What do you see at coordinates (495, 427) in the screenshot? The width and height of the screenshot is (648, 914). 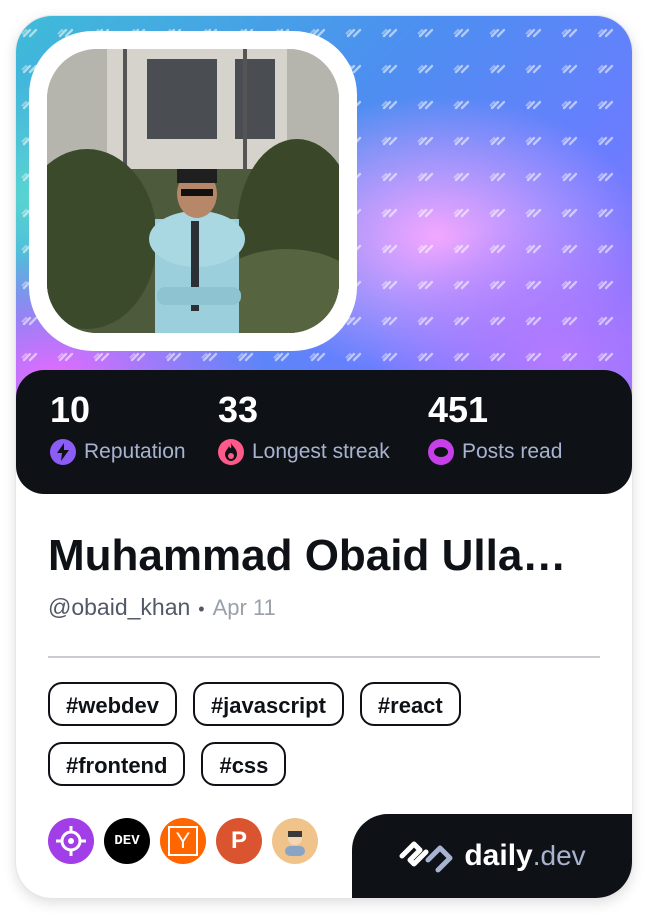 I see `stat-posts-read: 451 Posts read` at bounding box center [495, 427].